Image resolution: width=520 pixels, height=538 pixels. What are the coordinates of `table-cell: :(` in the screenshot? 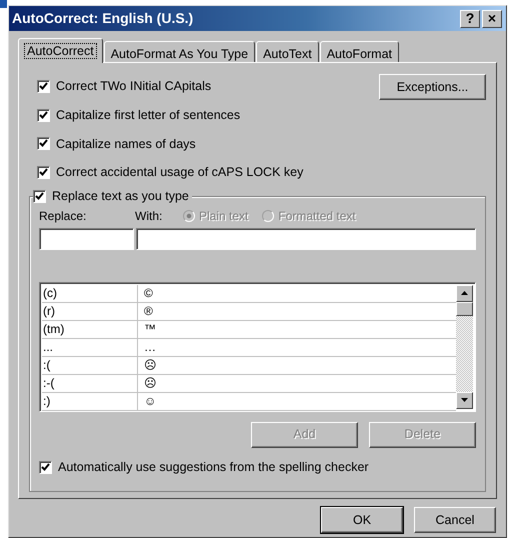 It's located at (90, 365).